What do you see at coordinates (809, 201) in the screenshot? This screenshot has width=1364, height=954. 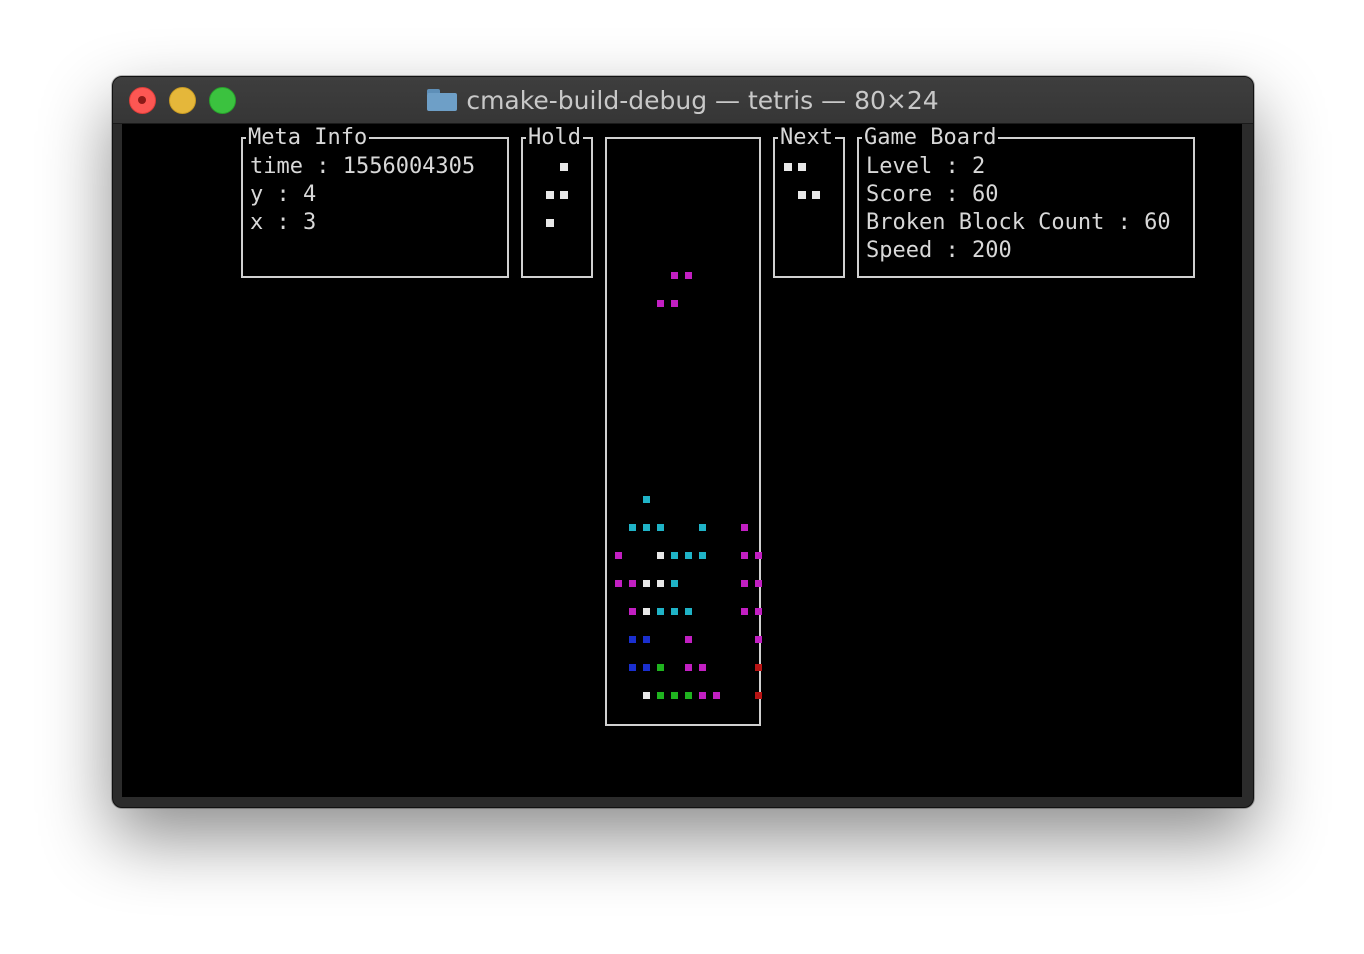 I see `next-panel: Next` at bounding box center [809, 201].